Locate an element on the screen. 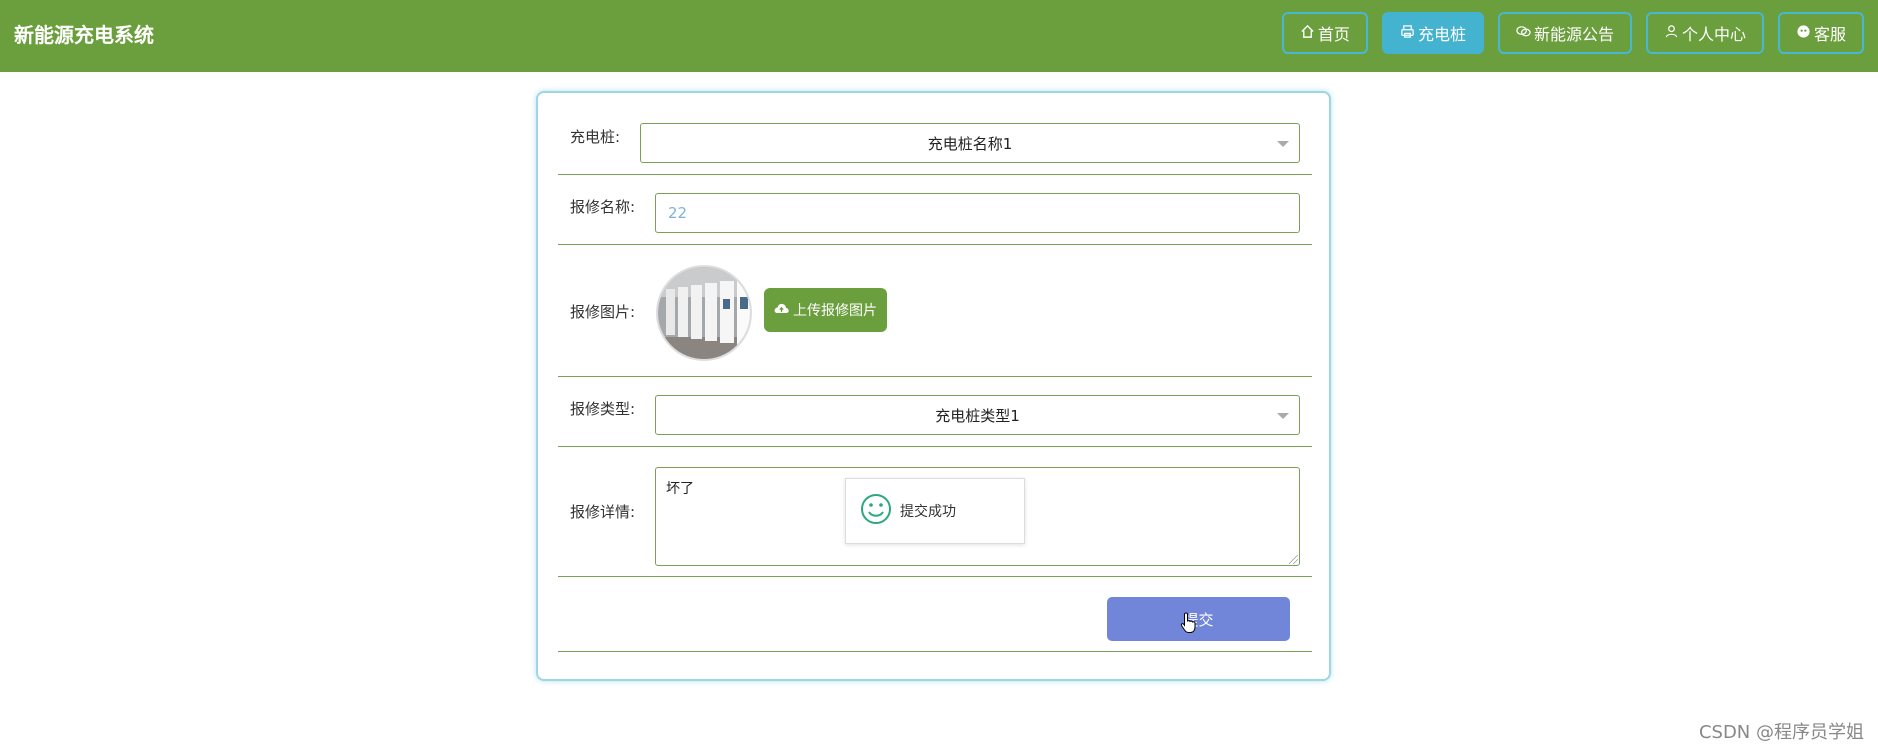 This screenshot has width=1878, height=754. nav-charger-label: 充电桩 is located at coordinates (1441, 34).